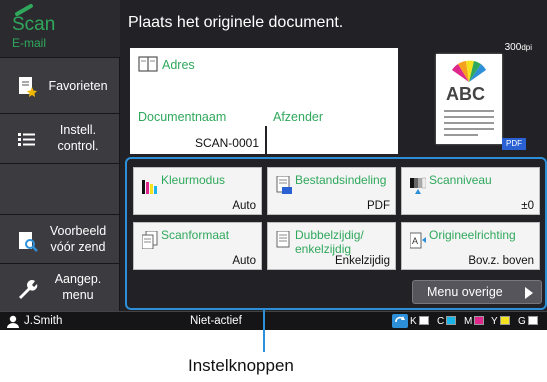 This screenshot has width=547, height=382. Describe the element at coordinates (78, 138) in the screenshot. I see `sidebar-item-label: Instell. control.` at that location.